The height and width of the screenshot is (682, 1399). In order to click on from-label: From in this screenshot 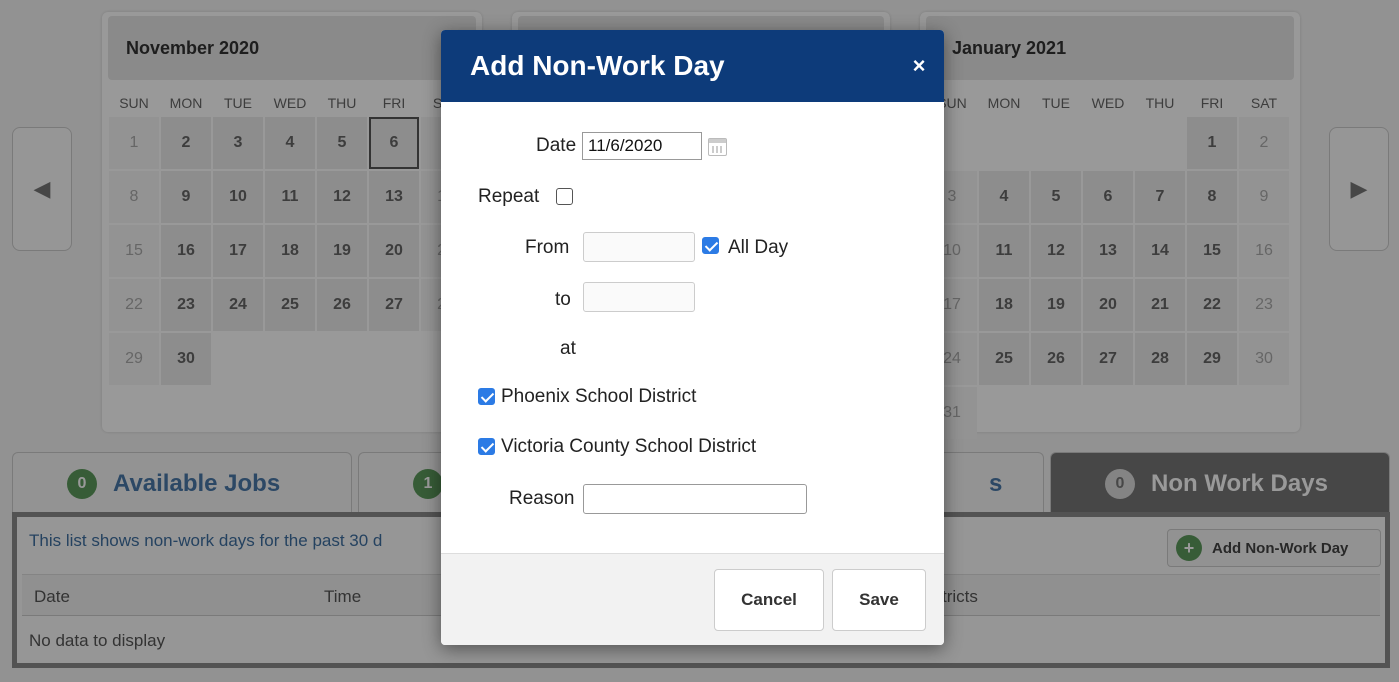, I will do `click(547, 247)`.